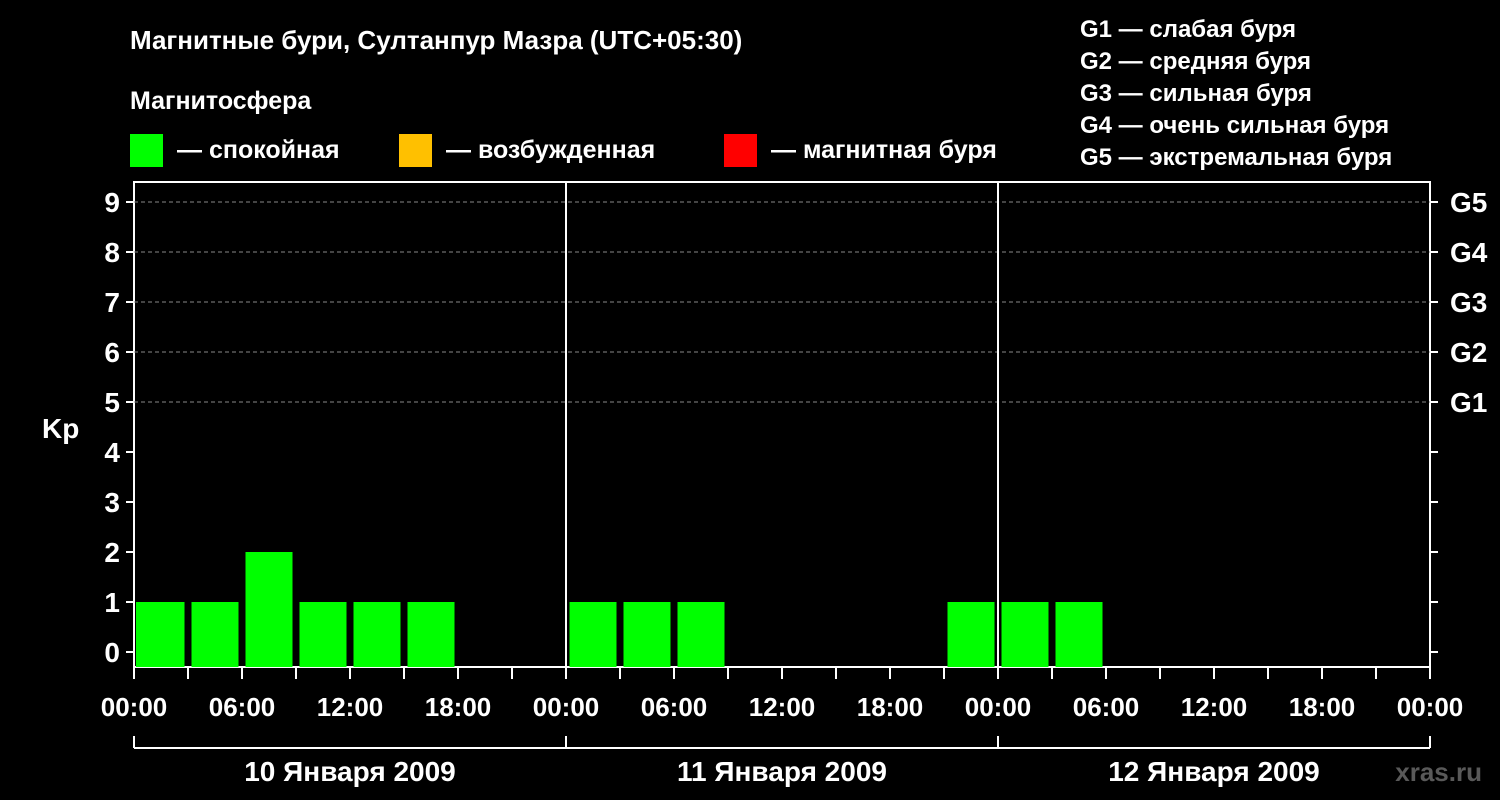 Image resolution: width=1500 pixels, height=800 pixels. Describe the element at coordinates (1234, 125) in the screenshot. I see `g-scale-item-g4: G4 — очень сильная буря` at that location.